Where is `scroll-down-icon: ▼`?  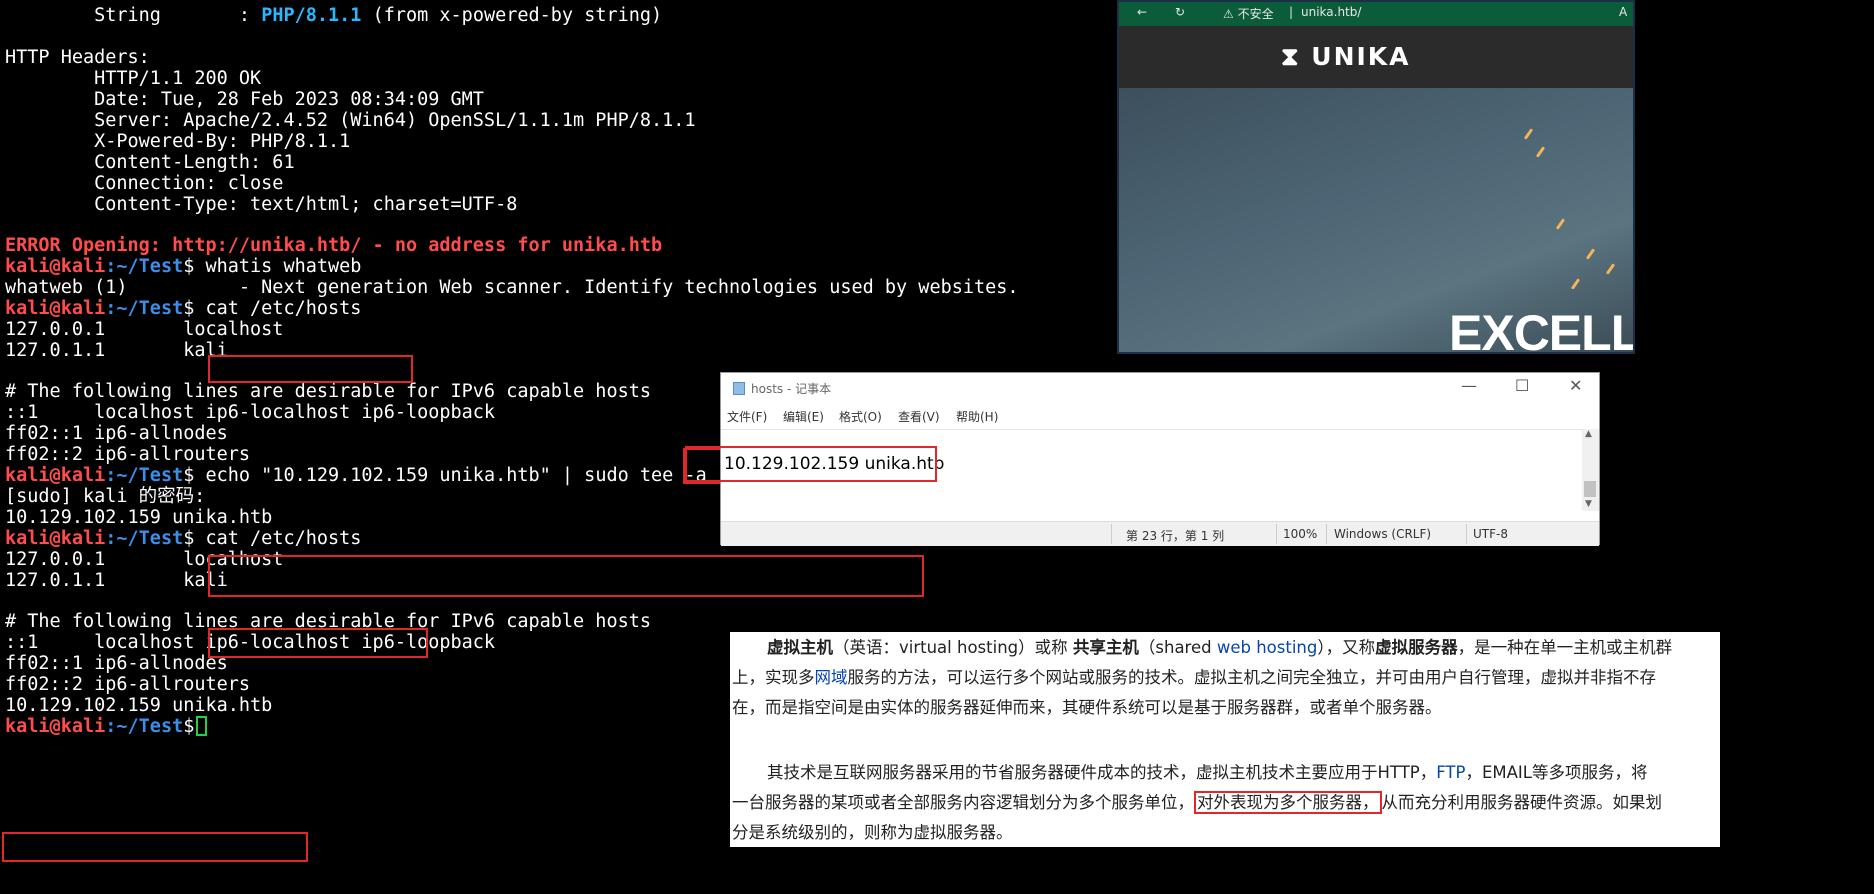 scroll-down-icon: ▼ is located at coordinates (1588, 504).